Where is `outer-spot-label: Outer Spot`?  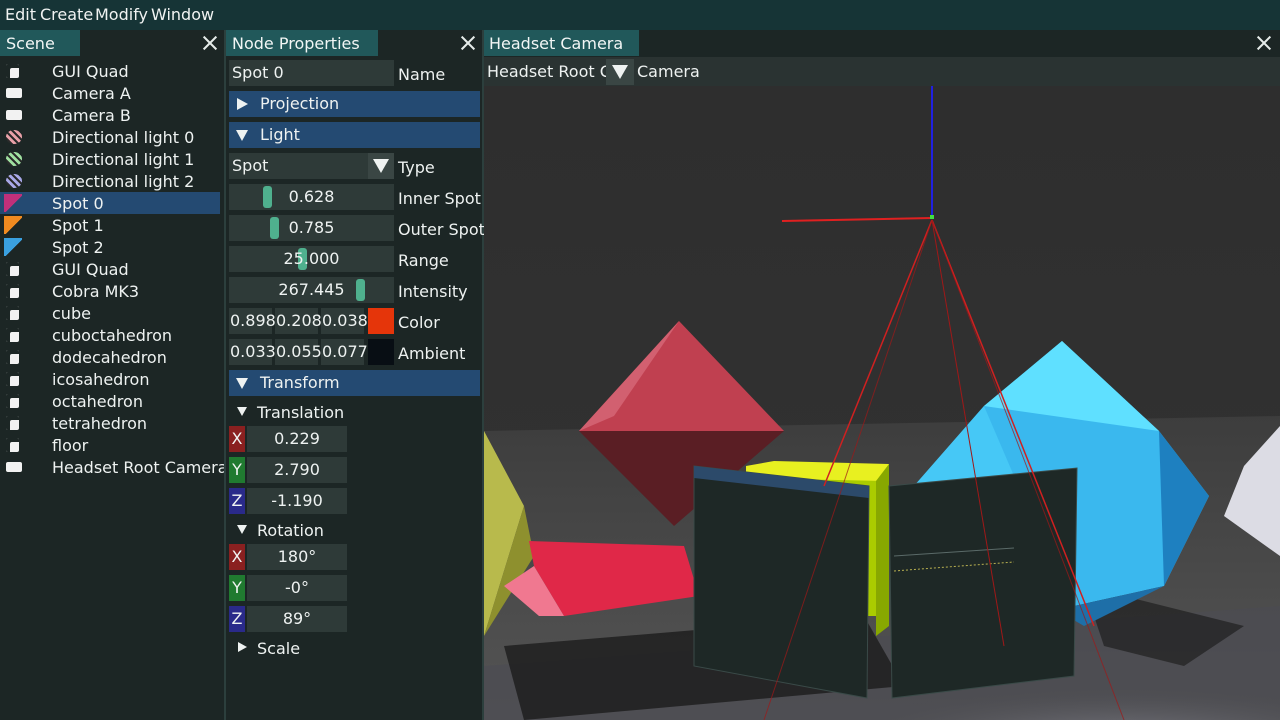 outer-spot-label: Outer Spot is located at coordinates (441, 229).